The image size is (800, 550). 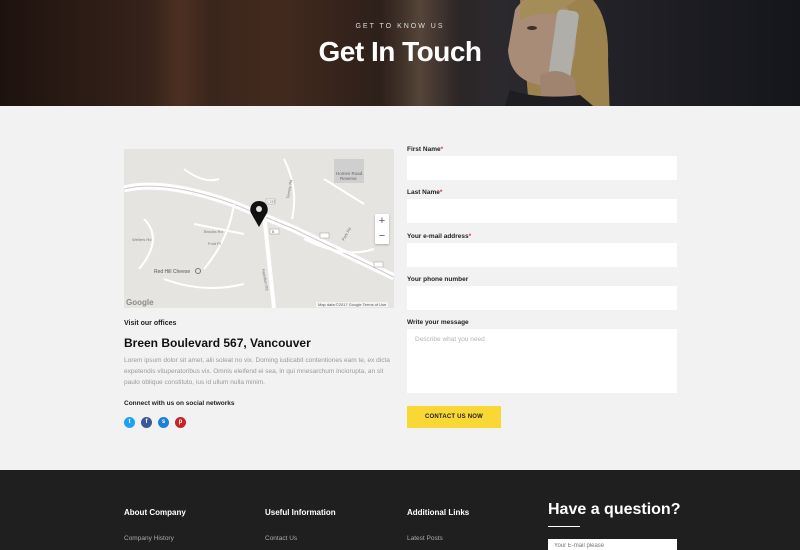 What do you see at coordinates (352, 304) in the screenshot?
I see `map-credit: Map data ©2017 Google Terms of Use` at bounding box center [352, 304].